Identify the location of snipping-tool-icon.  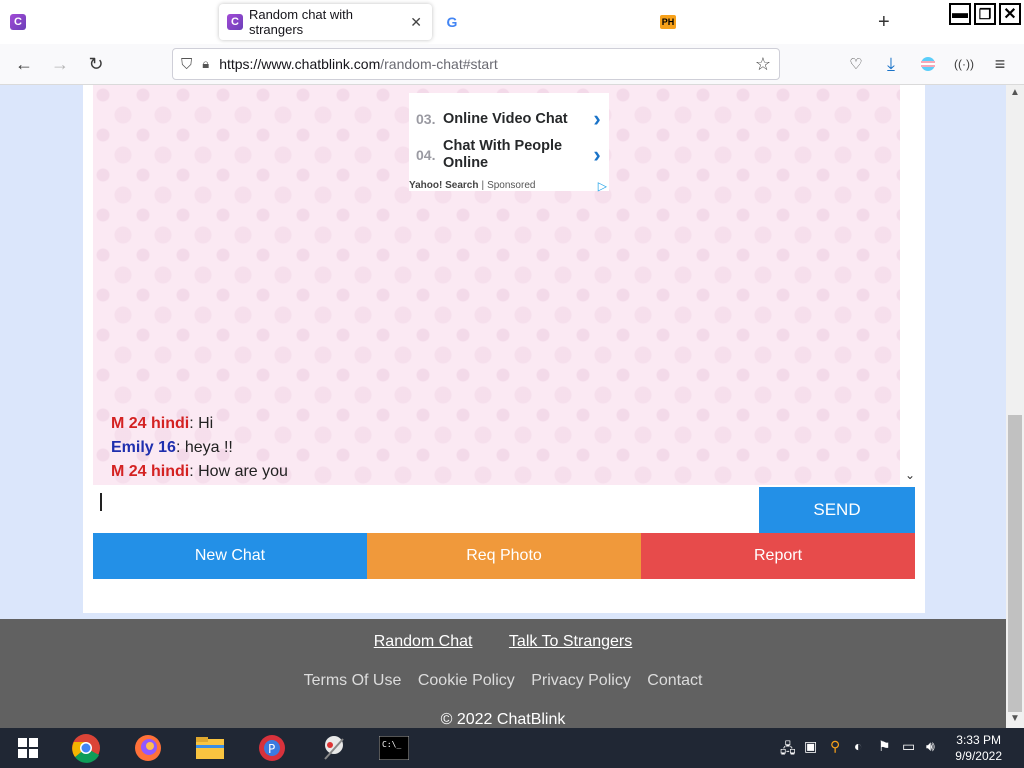
(334, 748).